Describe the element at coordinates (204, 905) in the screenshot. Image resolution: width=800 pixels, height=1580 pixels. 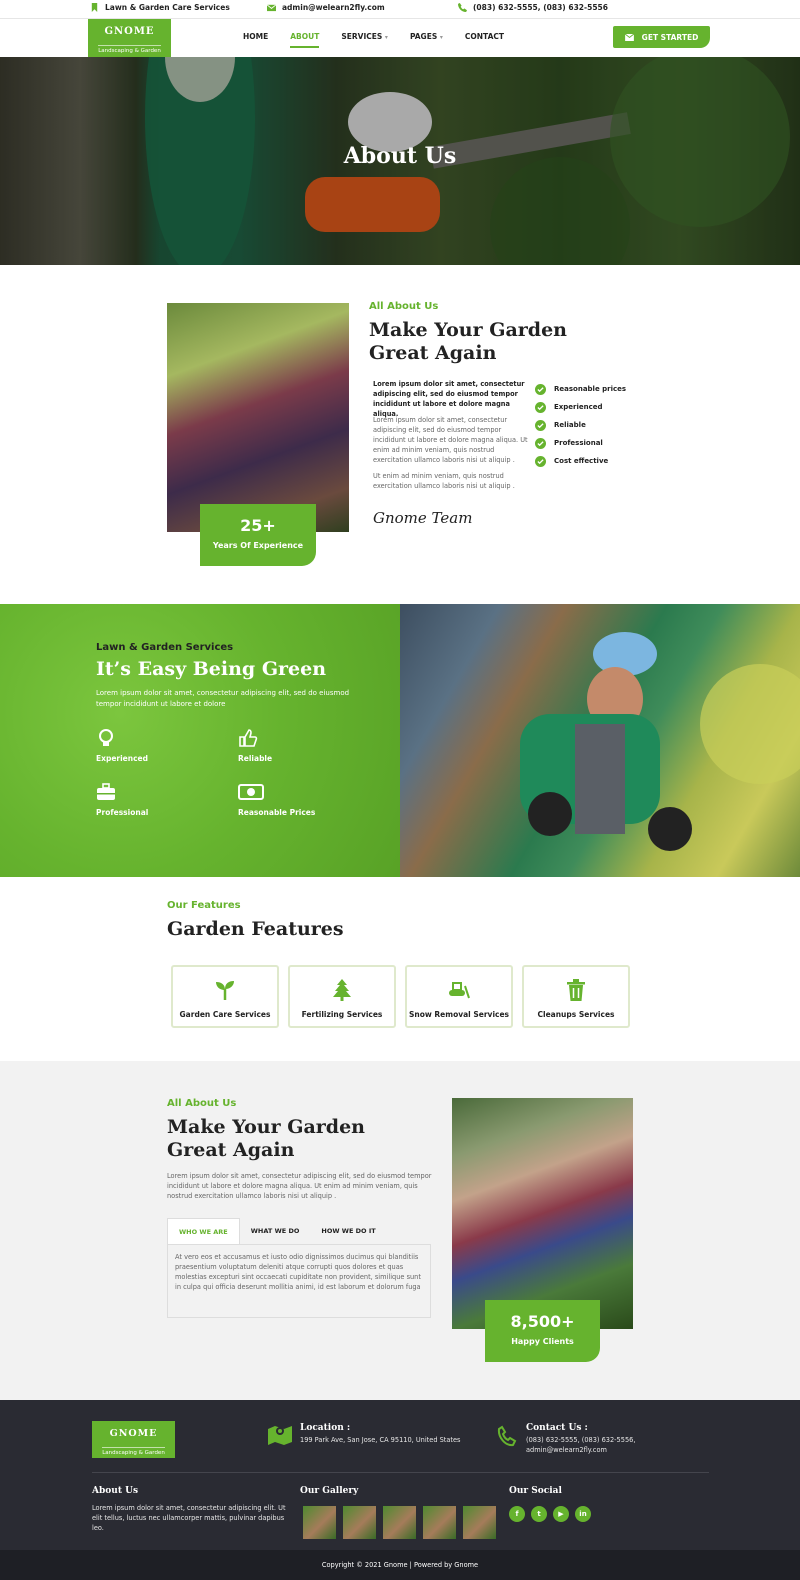
I see `features-kicker: Our Features` at that location.